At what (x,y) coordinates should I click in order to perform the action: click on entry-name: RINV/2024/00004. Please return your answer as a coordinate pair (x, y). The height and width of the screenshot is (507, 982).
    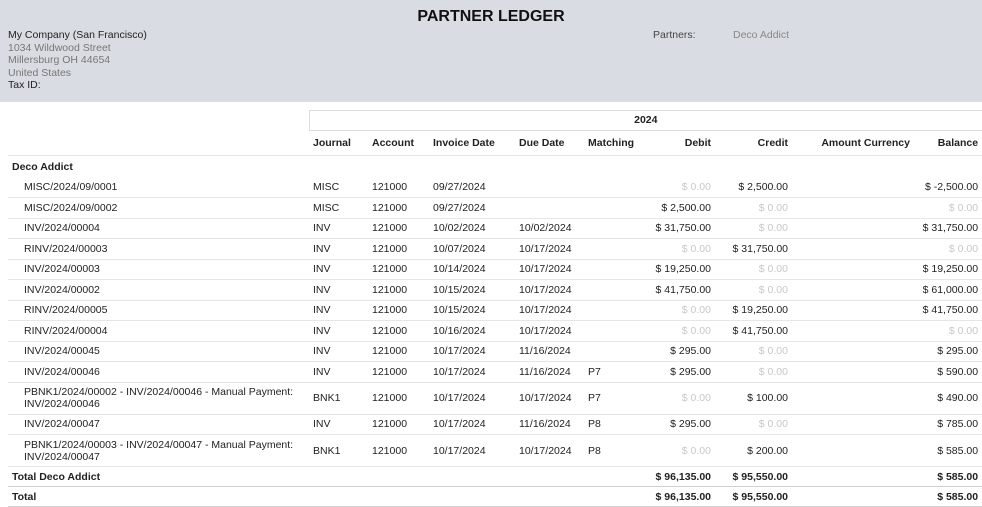
    Looking at the image, I should click on (158, 331).